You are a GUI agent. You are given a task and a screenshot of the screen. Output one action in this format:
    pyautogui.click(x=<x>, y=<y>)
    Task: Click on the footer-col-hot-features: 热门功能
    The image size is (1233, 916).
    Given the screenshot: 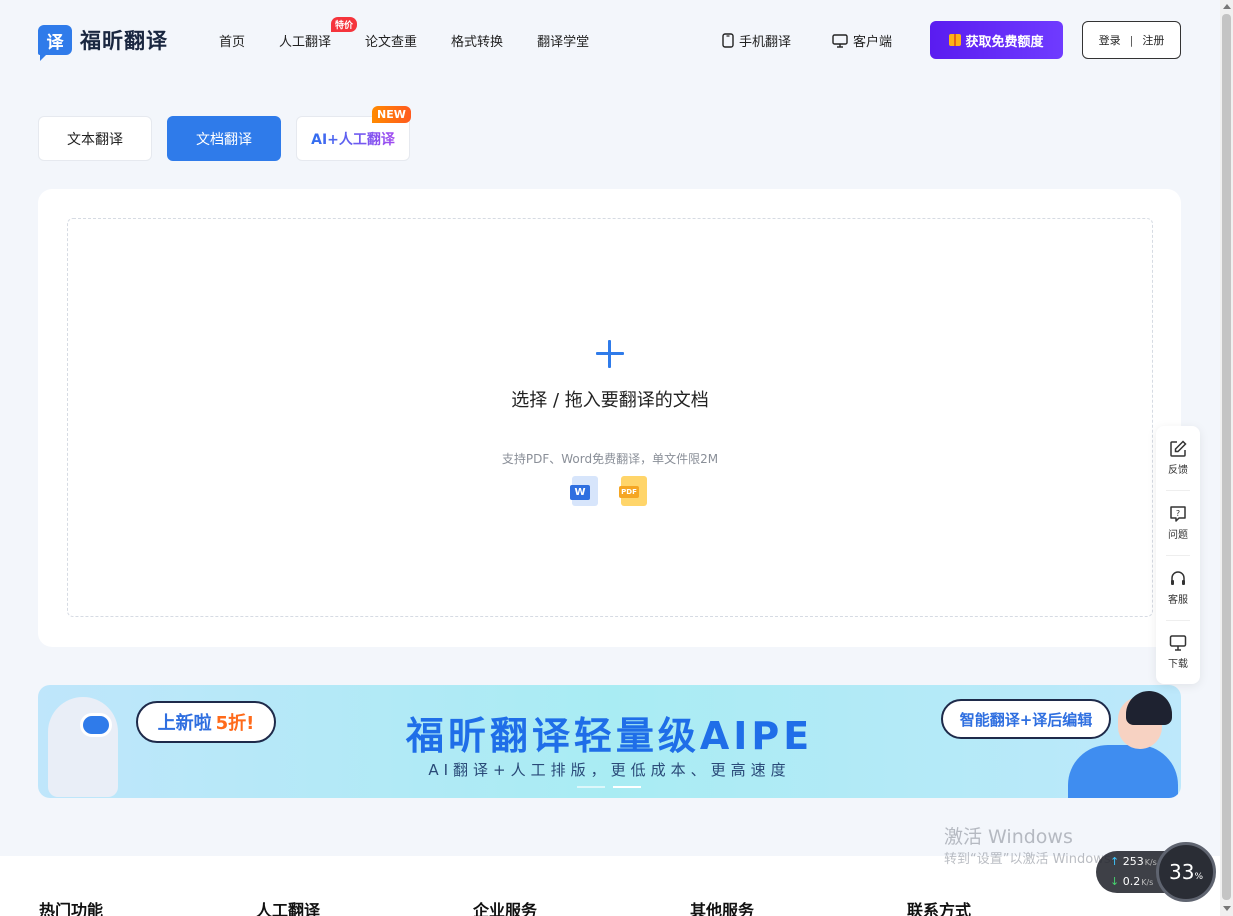 What is the action you would take?
    pyautogui.click(x=71, y=908)
    